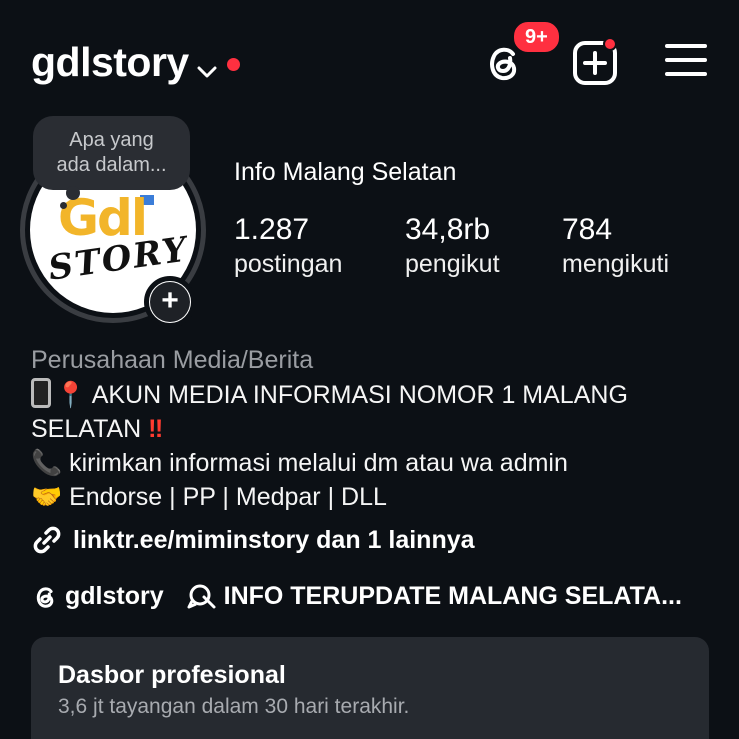 This screenshot has height=739, width=739. I want to click on chevron-down-icon, so click(207, 65).